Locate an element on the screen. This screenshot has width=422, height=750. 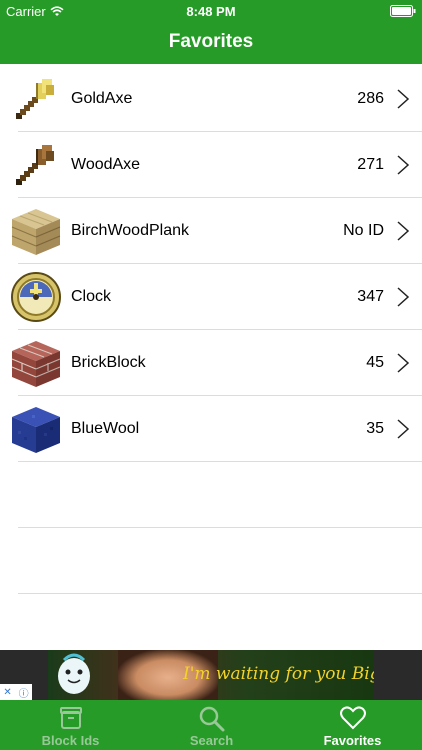
status-time: 8:48 PM is located at coordinates (211, 11).